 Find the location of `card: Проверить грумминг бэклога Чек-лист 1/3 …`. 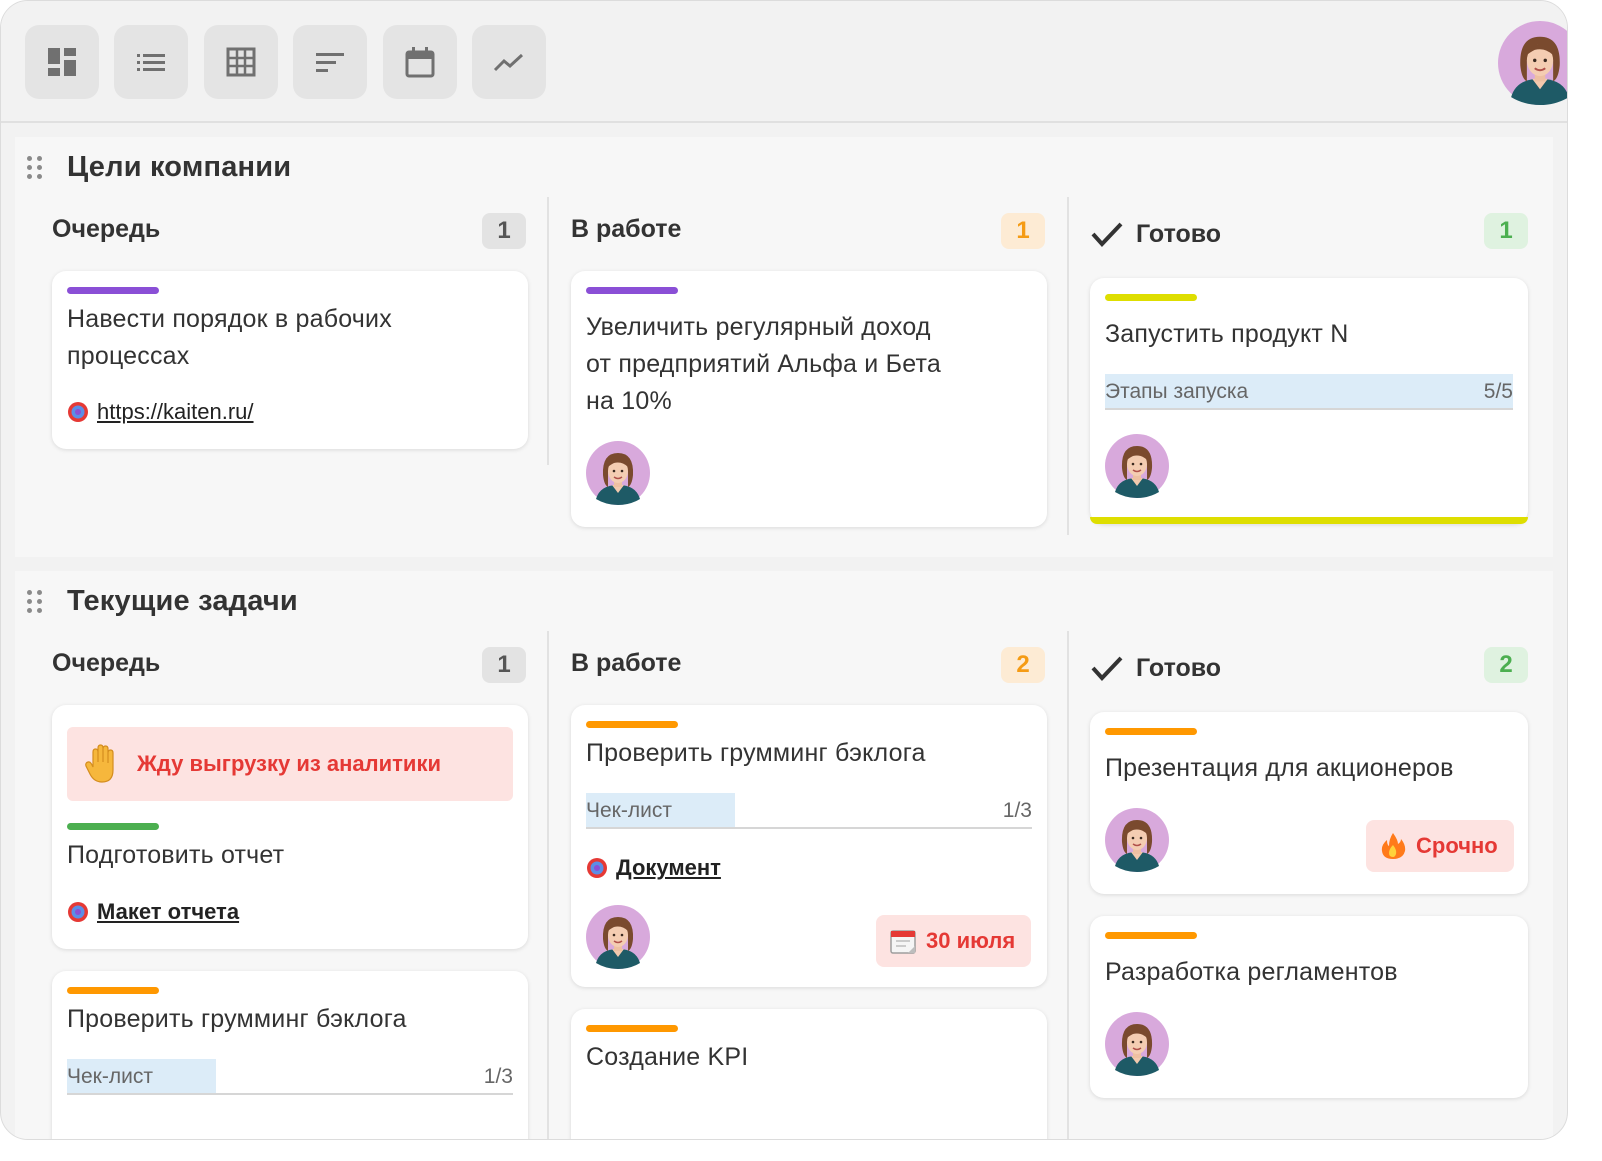

card: Проверить грумминг бэклога Чек-лист 1/3 … is located at coordinates (809, 846).